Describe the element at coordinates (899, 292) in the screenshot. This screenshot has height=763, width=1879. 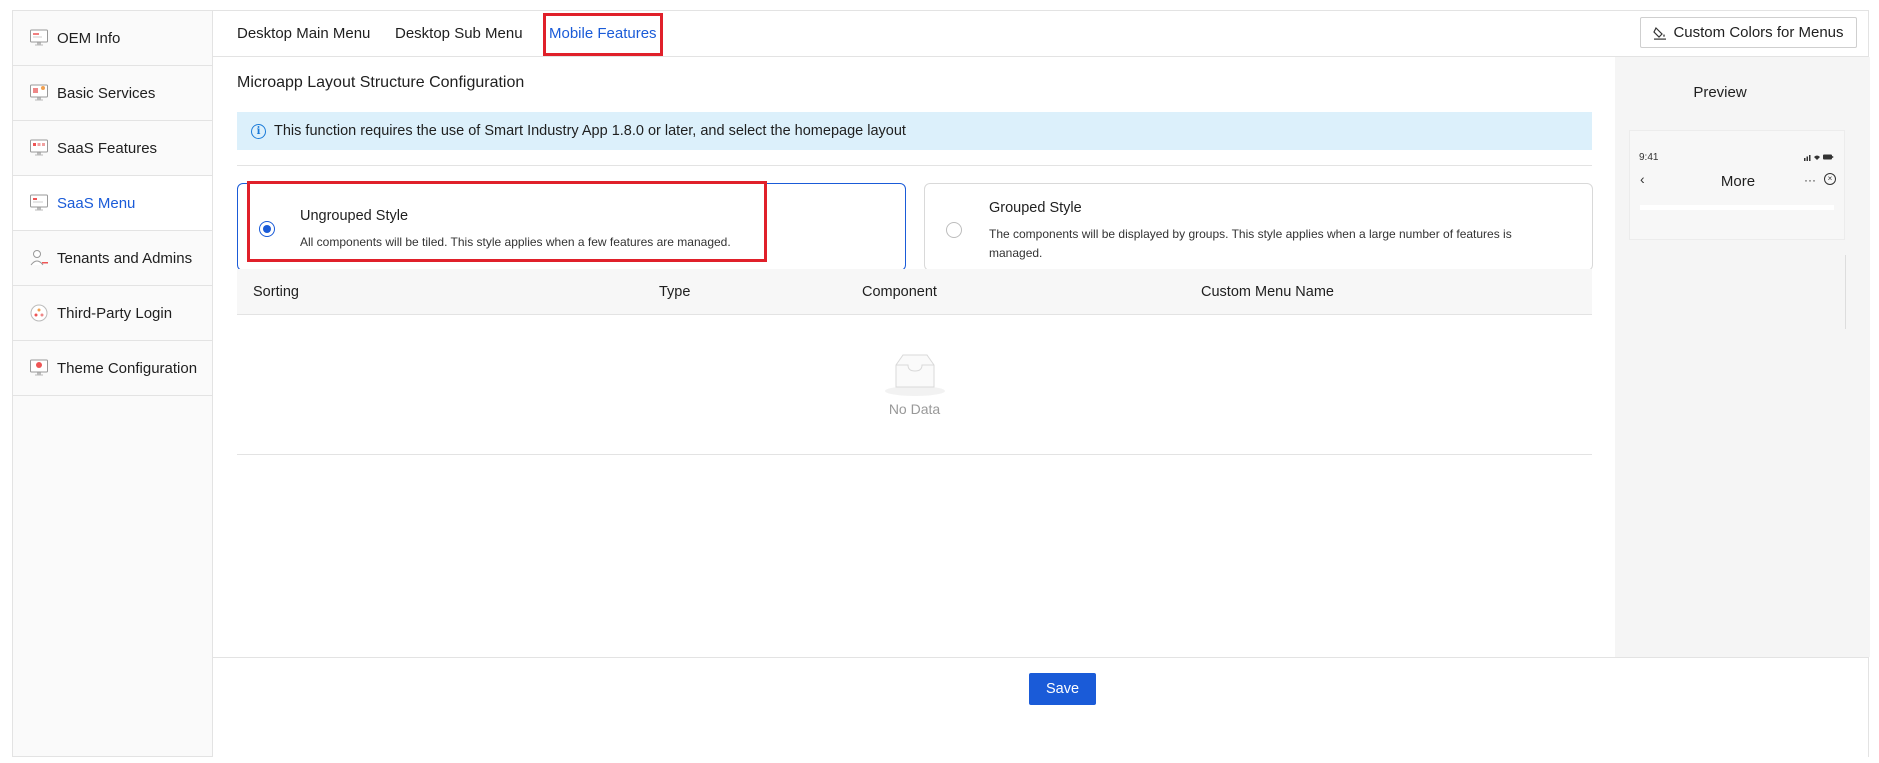
I see `column-header-component: Component` at that location.